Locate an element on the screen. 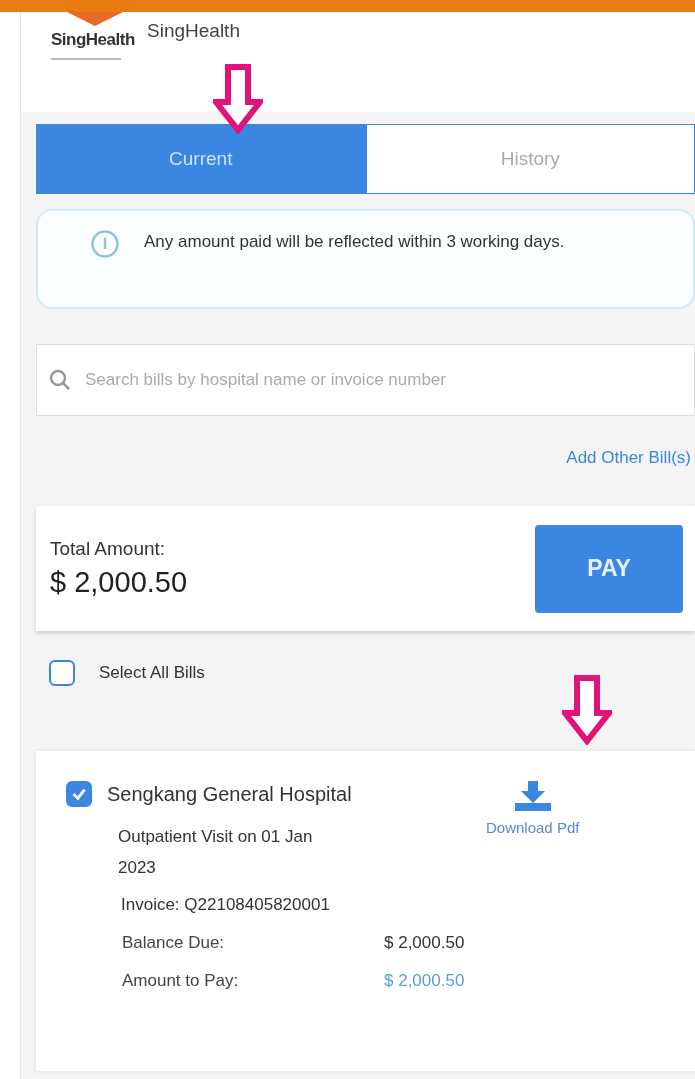 This screenshot has height=1079, width=695. logo-tagline-mark is located at coordinates (86, 59).